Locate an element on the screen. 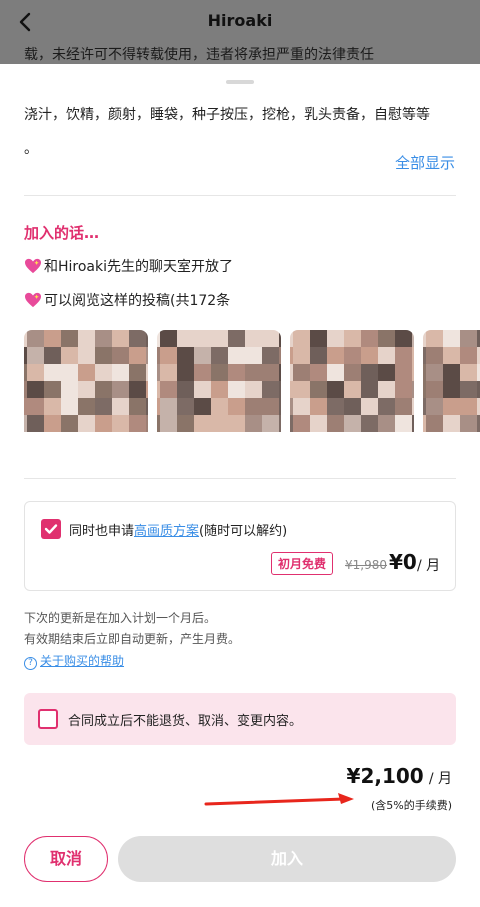 Image resolution: width=480 pixels, height=907 pixels. renewal-note: 有效期结束后立即自动更新，产生月费。 is located at coordinates (132, 639).